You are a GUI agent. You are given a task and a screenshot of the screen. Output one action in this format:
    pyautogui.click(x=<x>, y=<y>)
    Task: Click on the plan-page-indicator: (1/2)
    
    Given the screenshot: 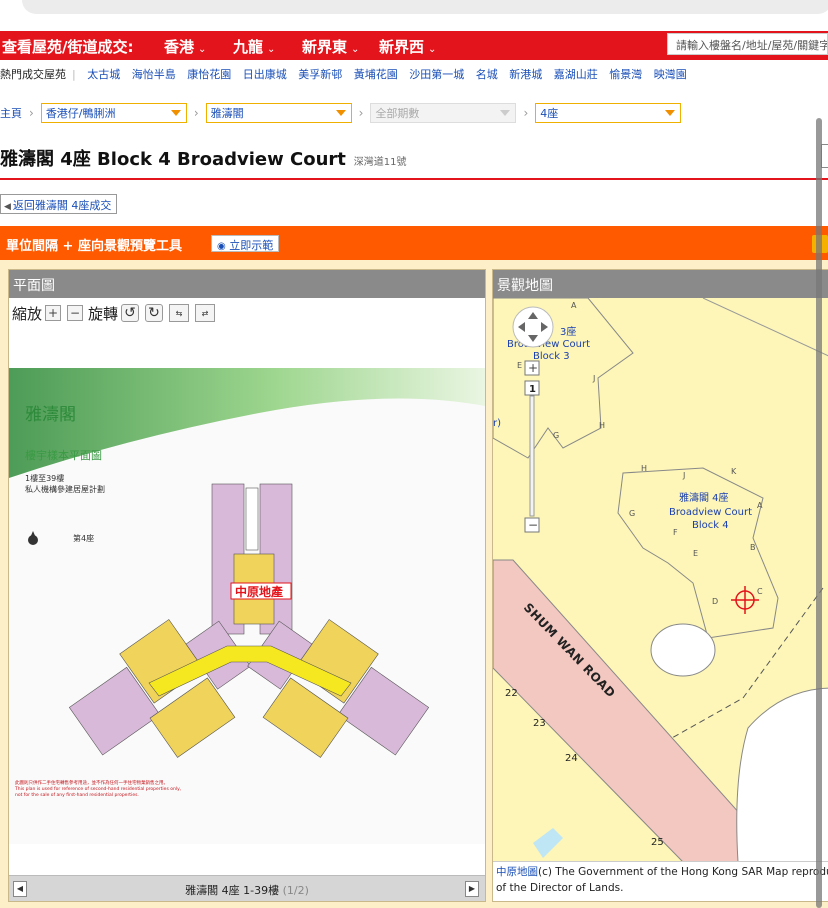 What is the action you would take?
    pyautogui.click(x=295, y=890)
    